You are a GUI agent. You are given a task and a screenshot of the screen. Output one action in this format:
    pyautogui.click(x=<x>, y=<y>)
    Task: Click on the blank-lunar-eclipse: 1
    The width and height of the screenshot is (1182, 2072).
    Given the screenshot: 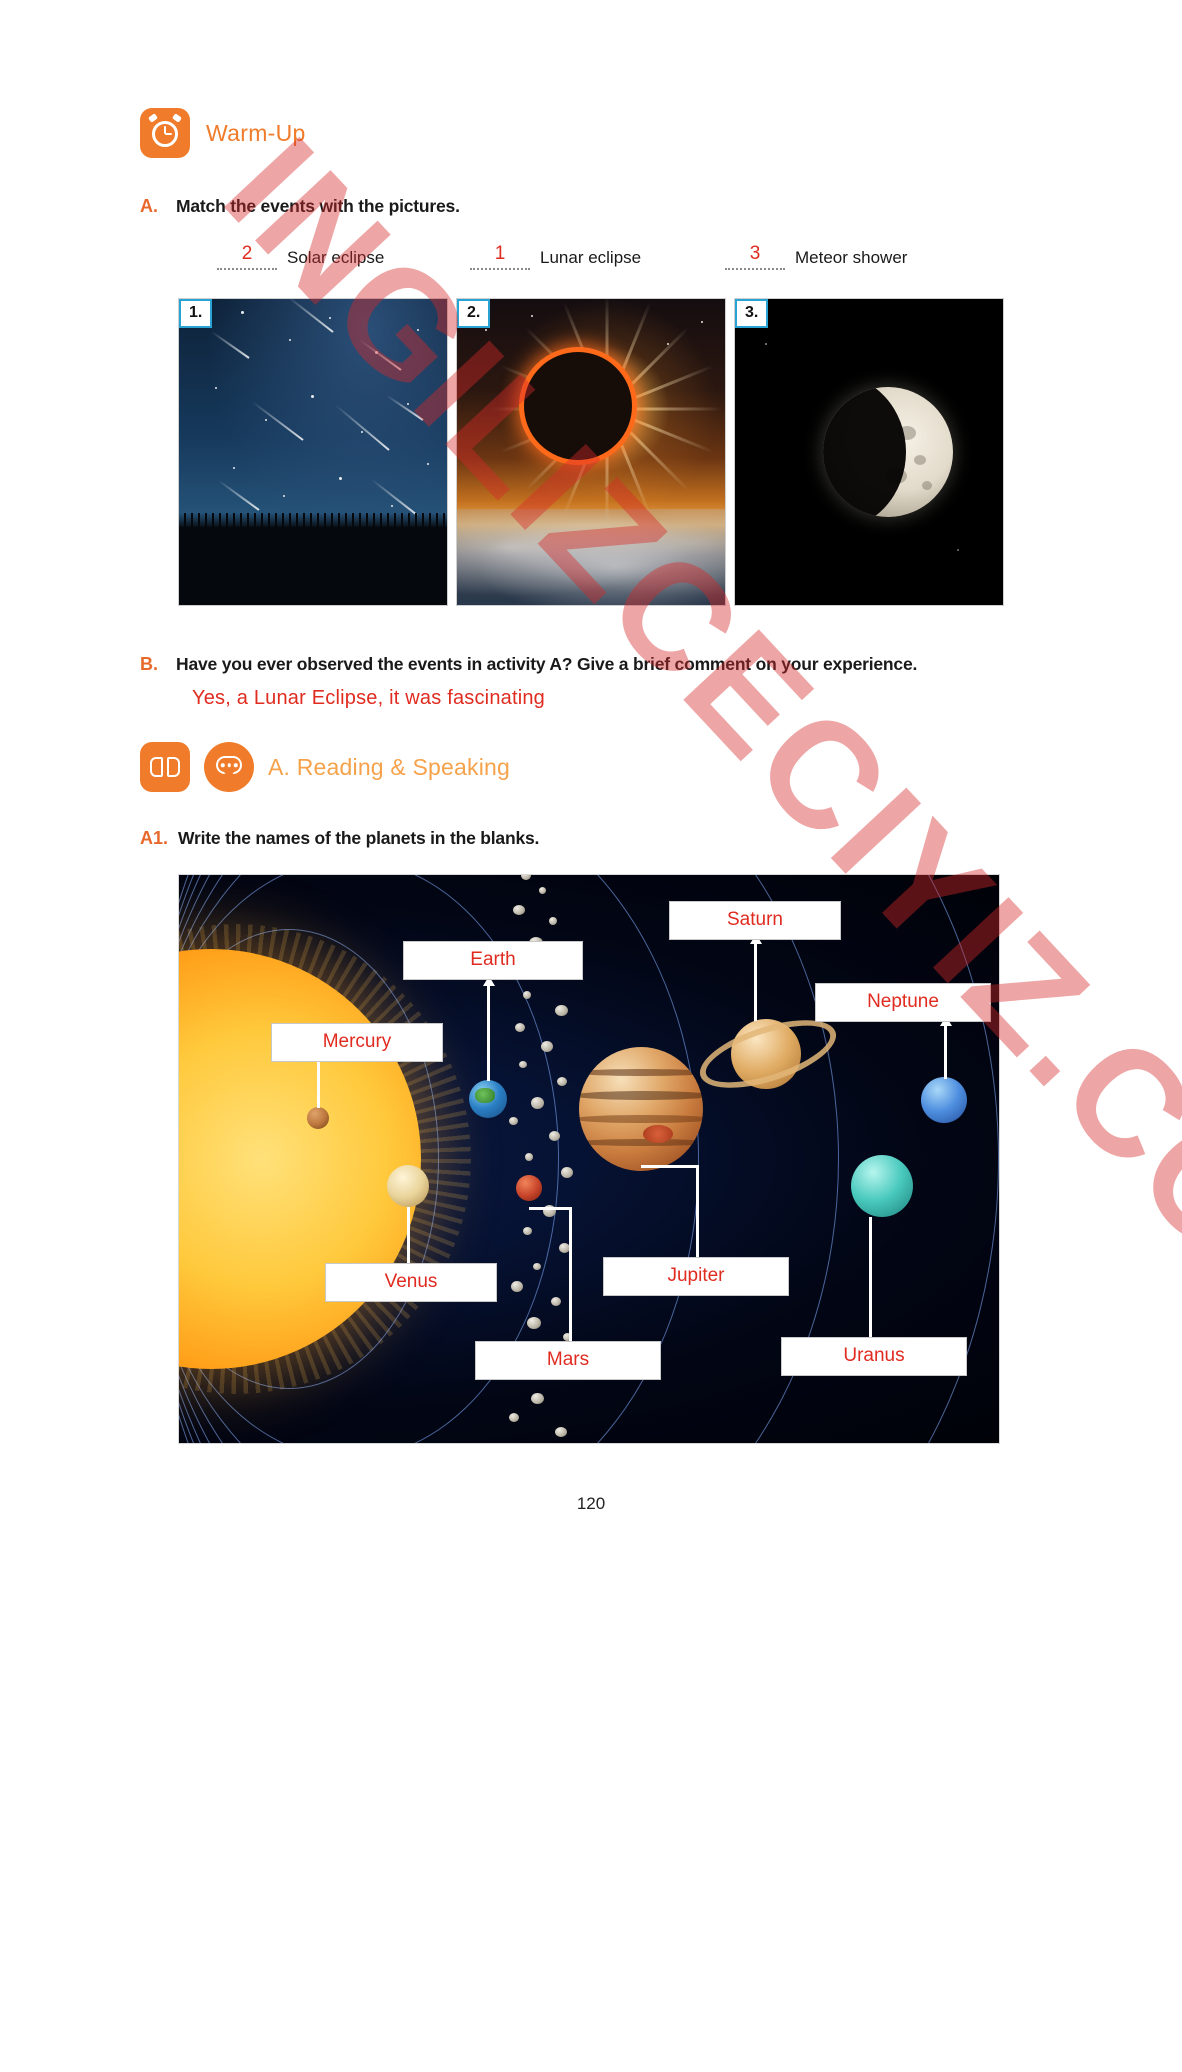 What is the action you would take?
    pyautogui.click(x=500, y=254)
    